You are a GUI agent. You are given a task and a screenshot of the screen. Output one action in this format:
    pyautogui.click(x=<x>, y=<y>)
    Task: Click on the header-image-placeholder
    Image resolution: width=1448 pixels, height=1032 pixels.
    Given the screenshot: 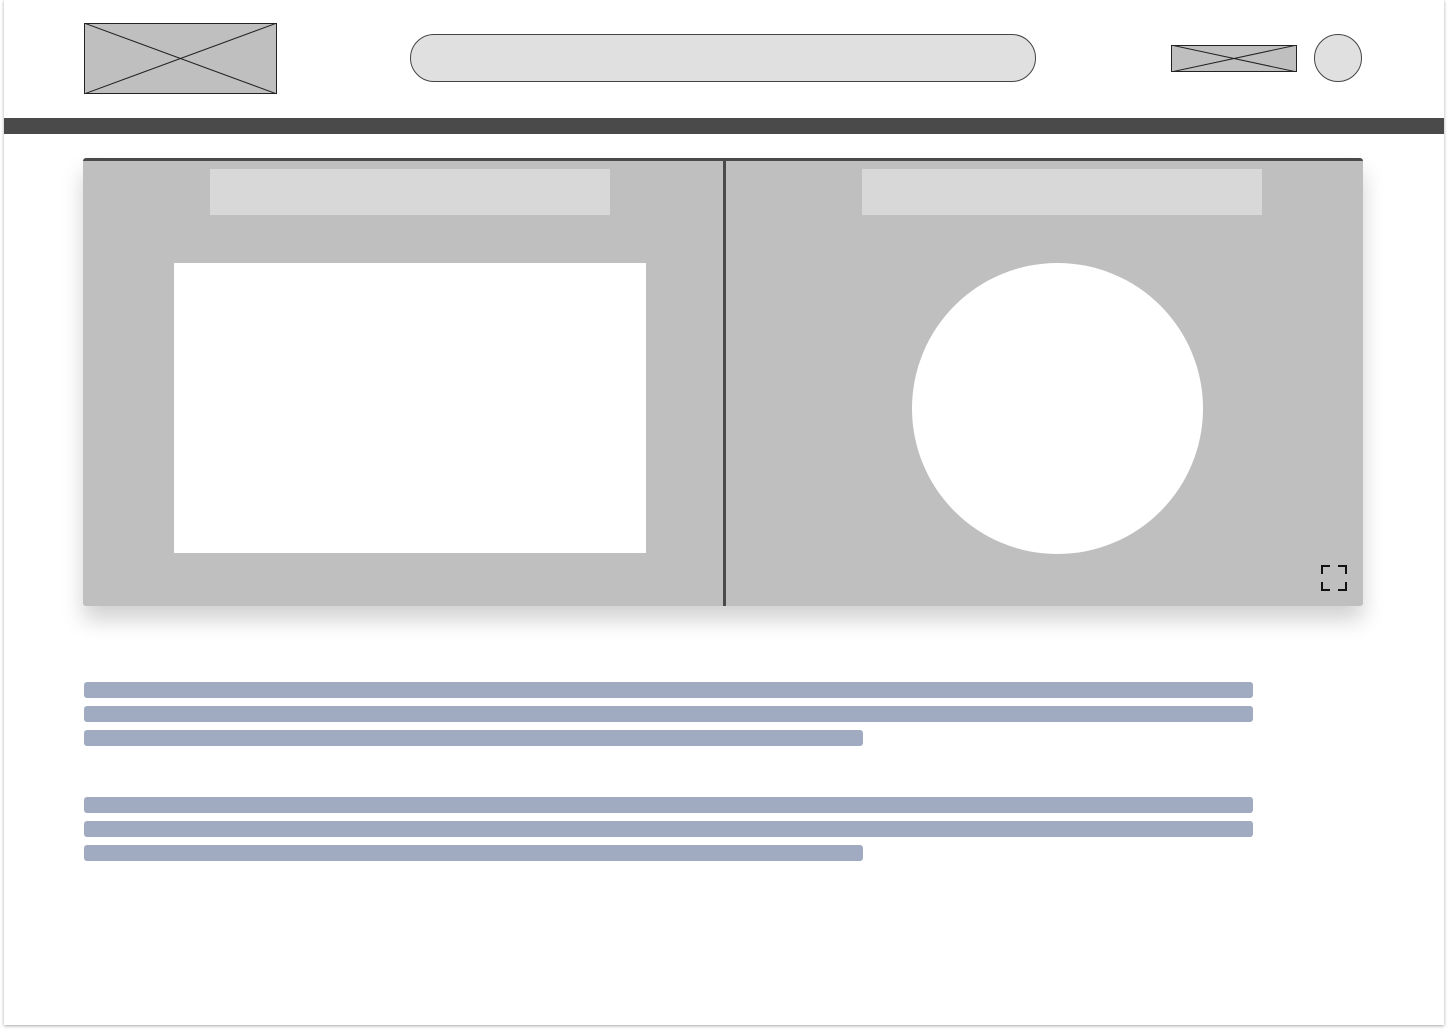 What is the action you would take?
    pyautogui.click(x=1234, y=58)
    